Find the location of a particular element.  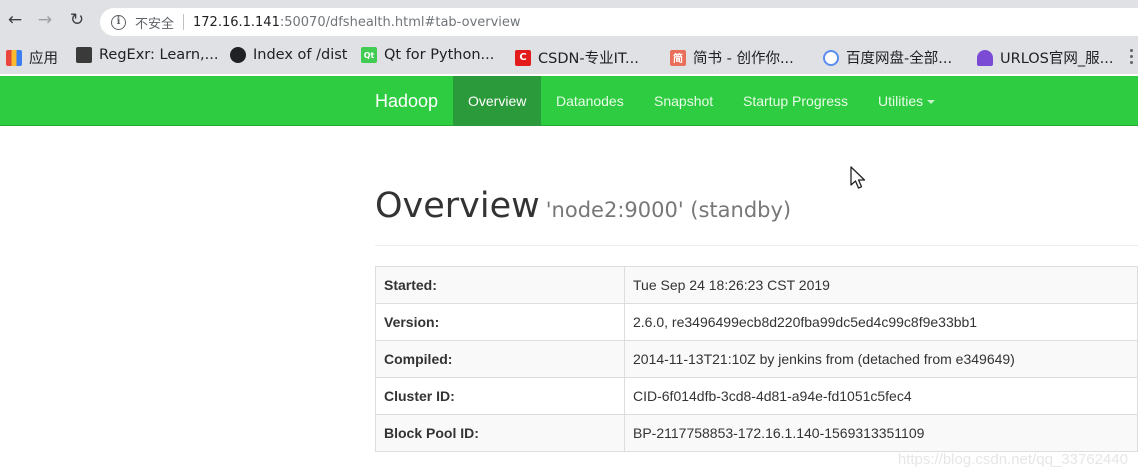

bookmark-apps: 应用 is located at coordinates (32, 57).